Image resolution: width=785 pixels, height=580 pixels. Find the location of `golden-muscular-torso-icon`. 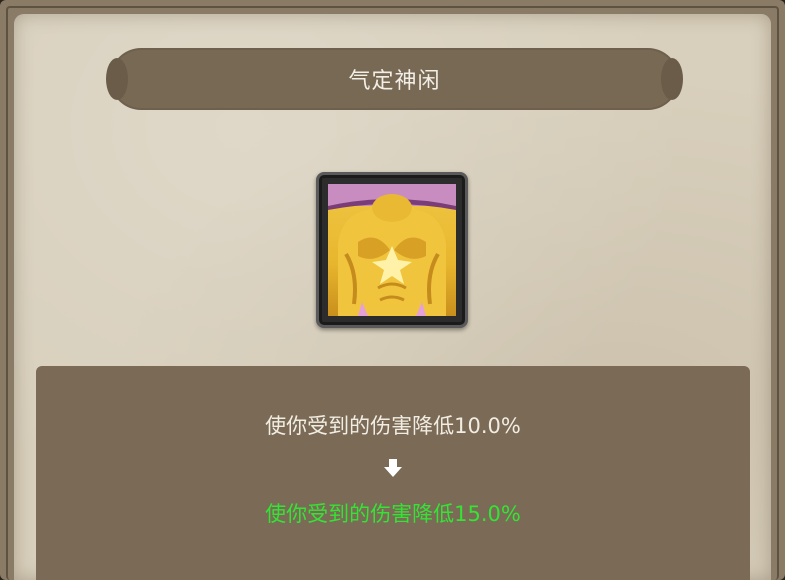

golden-muscular-torso-icon is located at coordinates (392, 250).